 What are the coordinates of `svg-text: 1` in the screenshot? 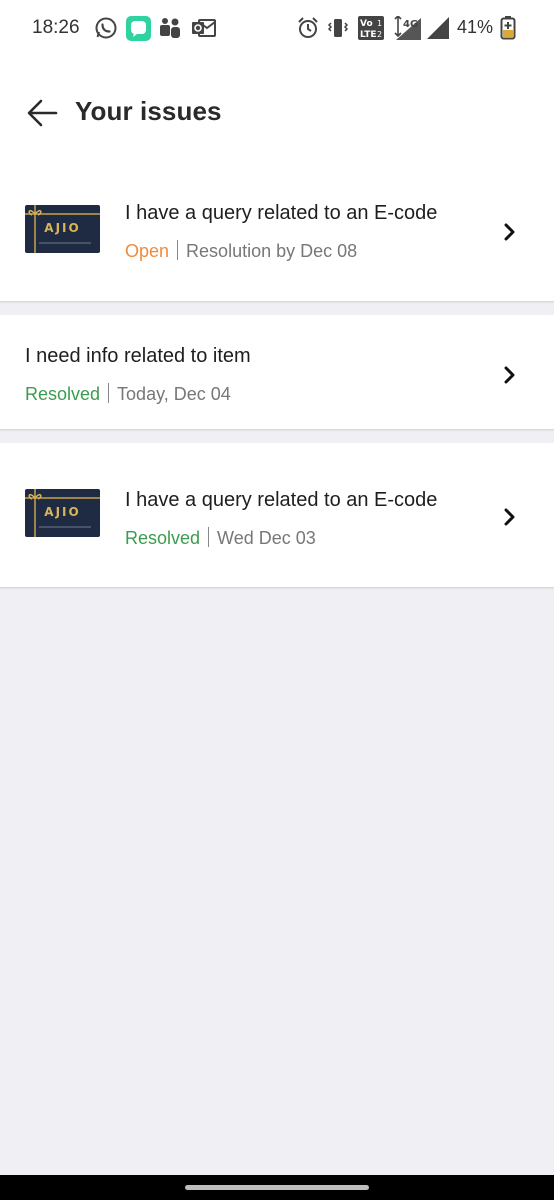 It's located at (379, 23).